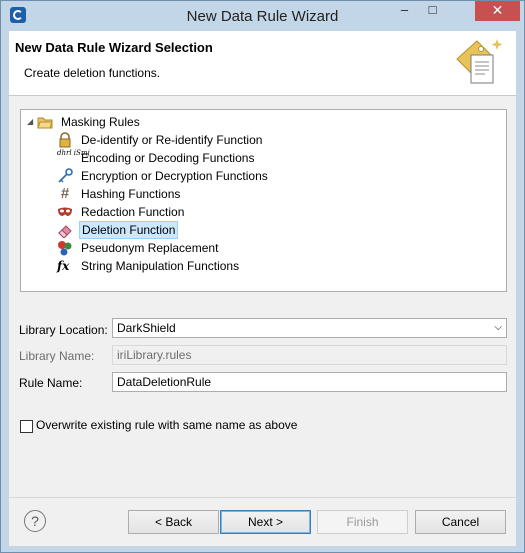 The width and height of the screenshot is (525, 553). I want to click on function-icon: fx, so click(63, 266).